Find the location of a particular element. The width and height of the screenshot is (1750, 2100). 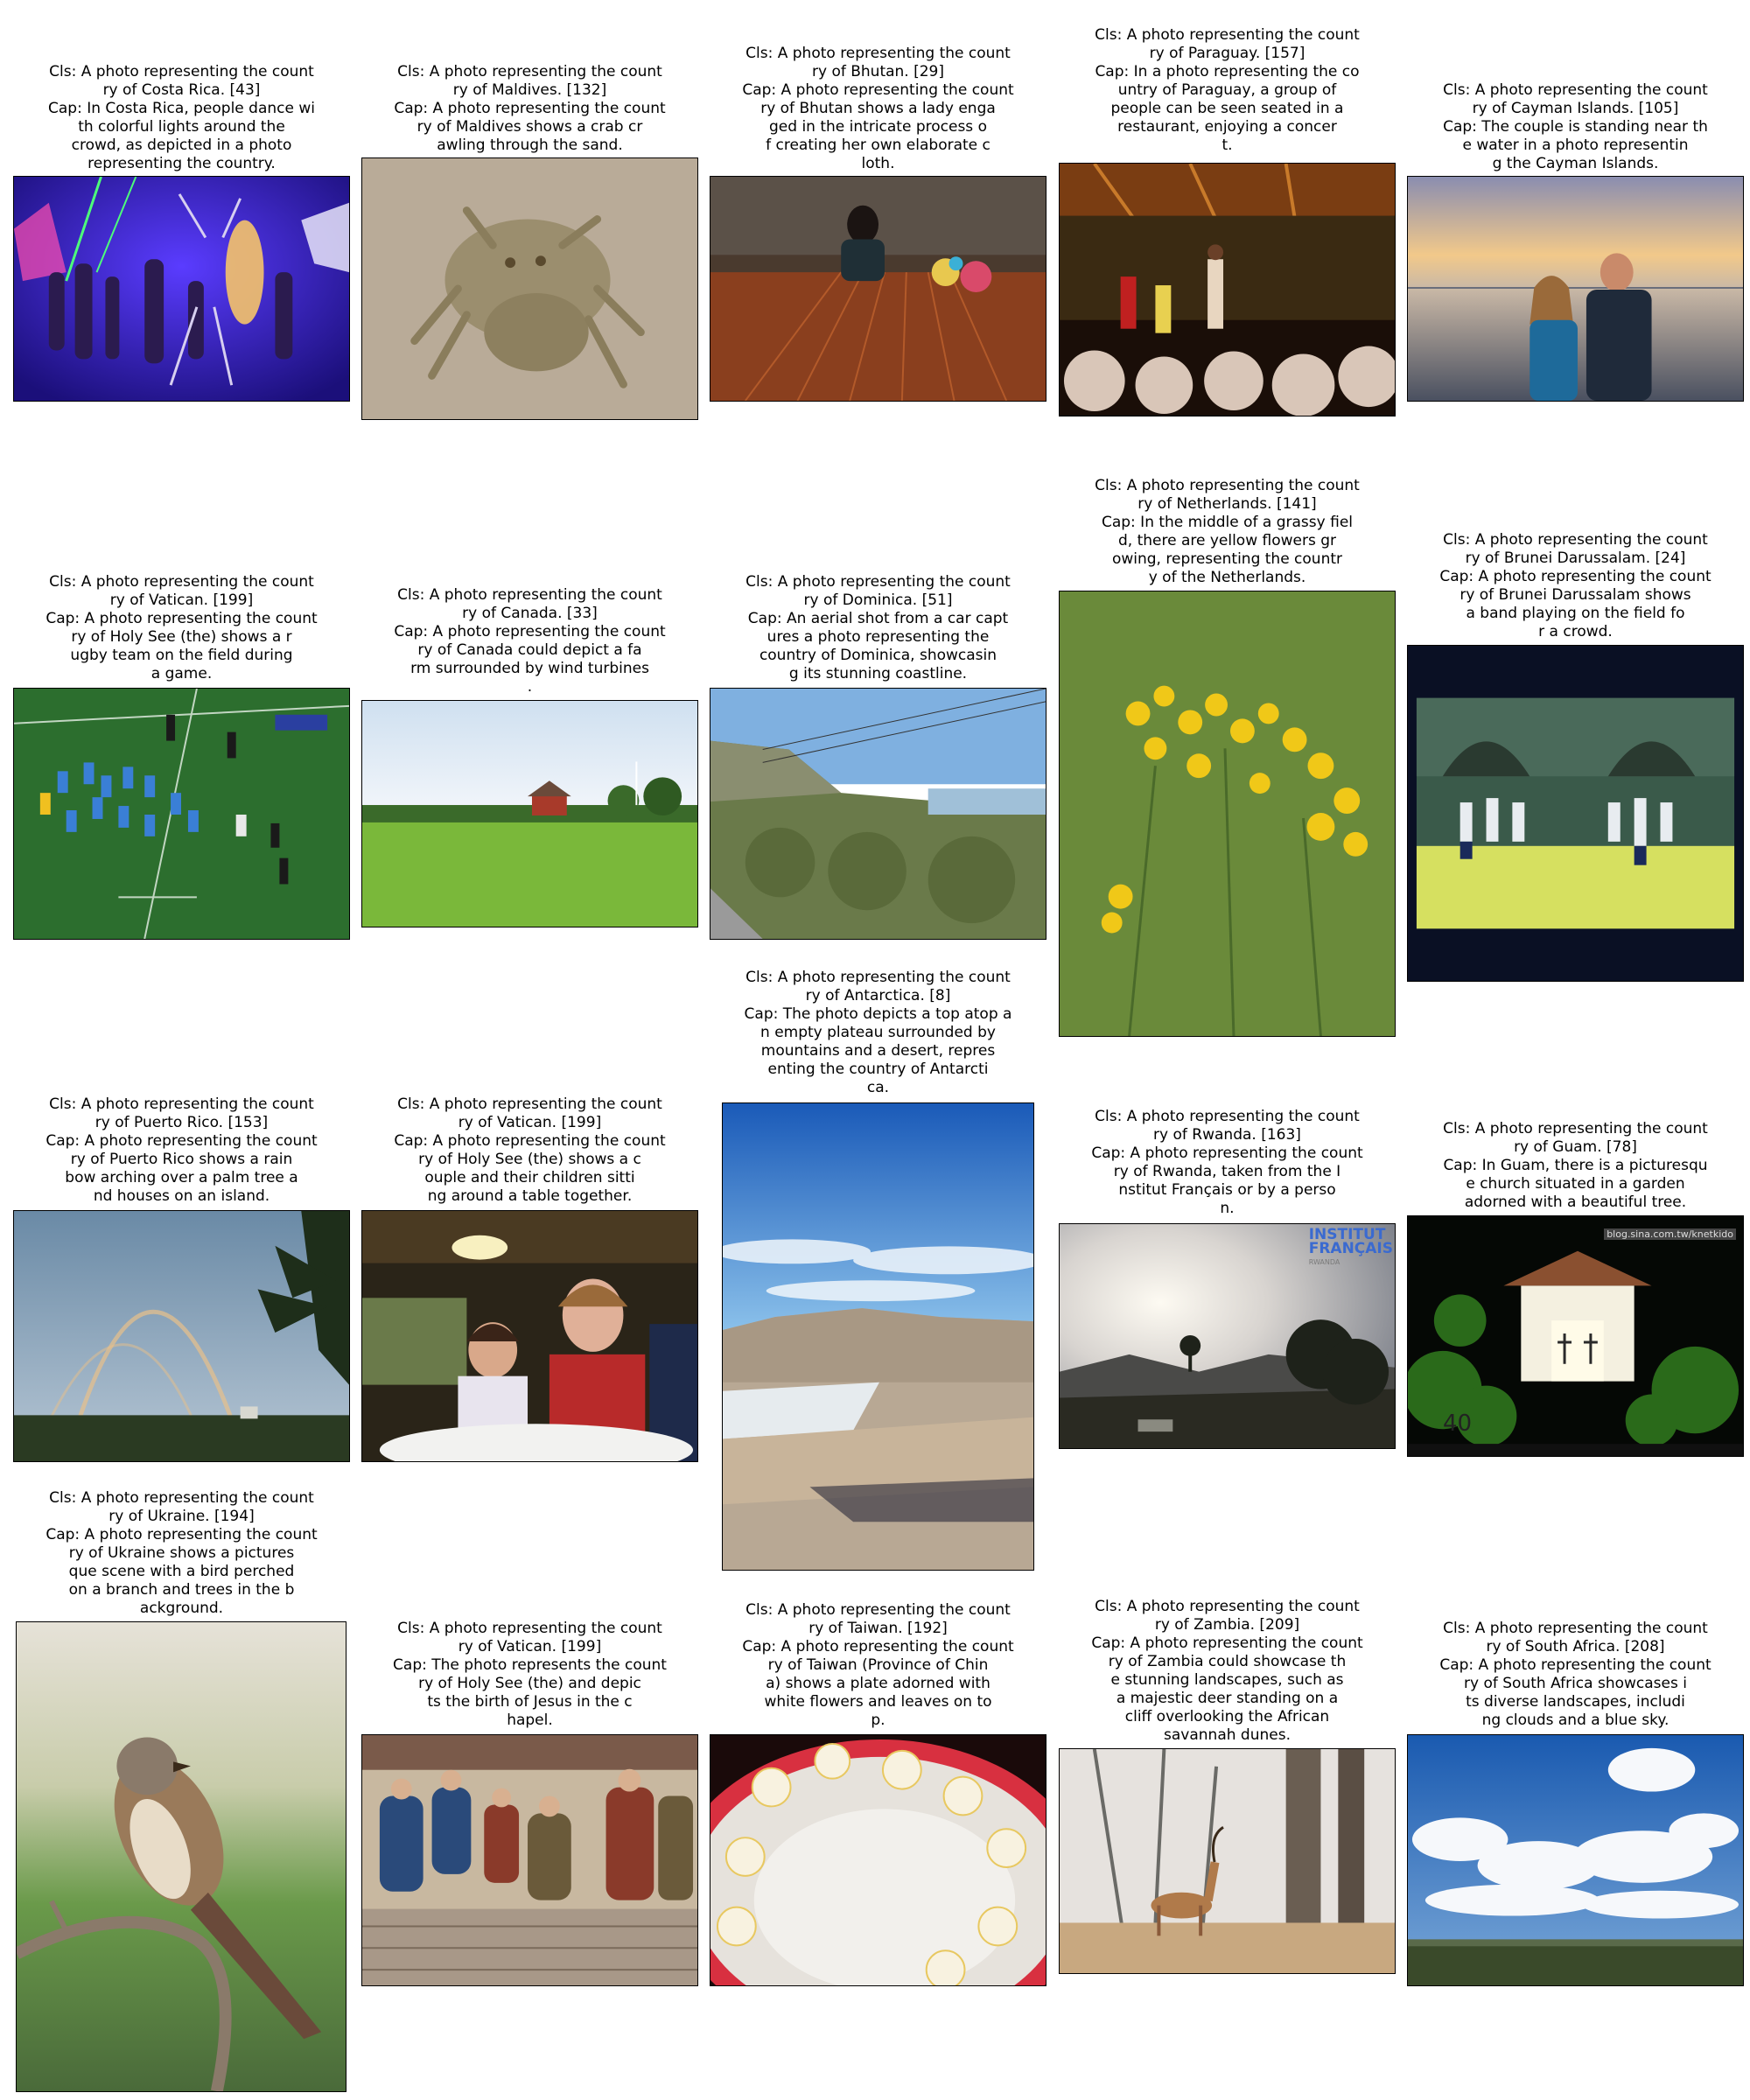

cap-line: ry of Taiwan (Province of Chin is located at coordinates (878, 1665).